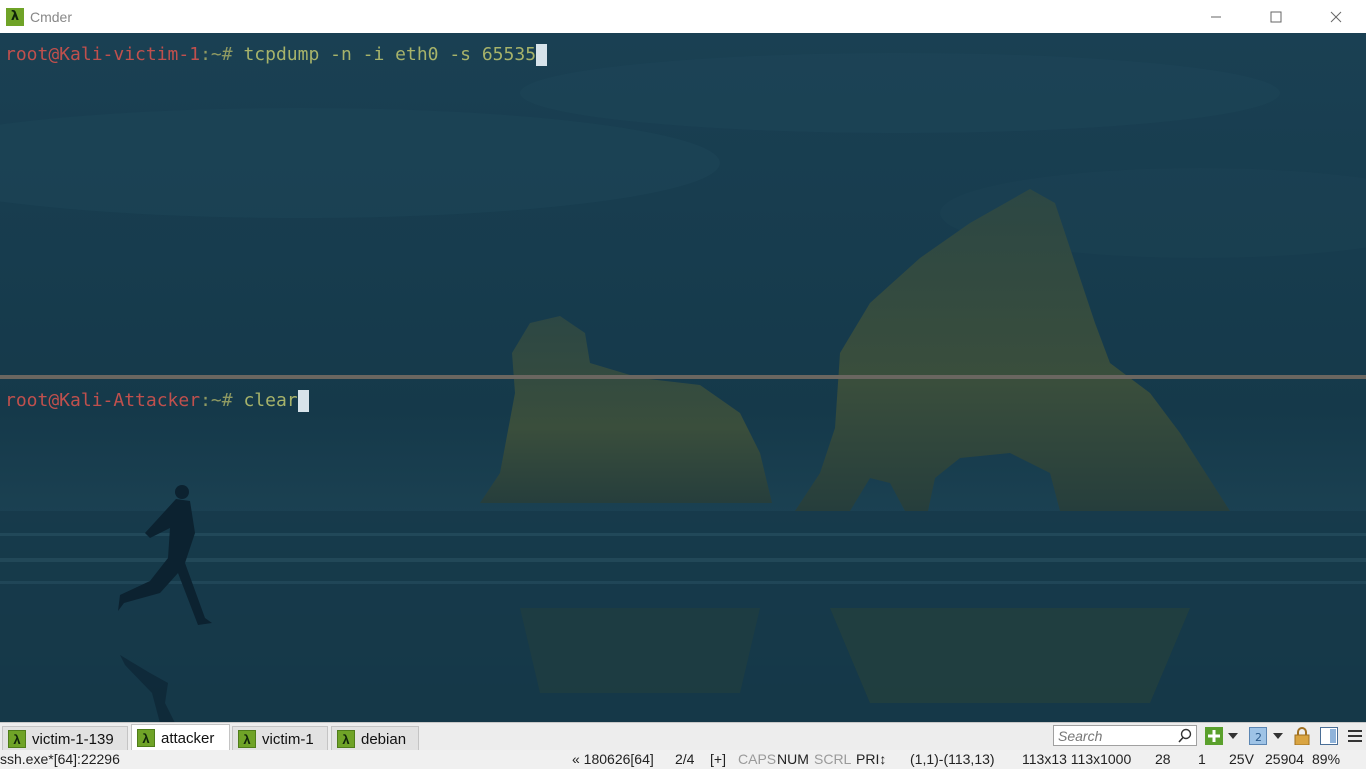 Image resolution: width=1366 pixels, height=769 pixels. Describe the element at coordinates (718, 759) in the screenshot. I see `status-plus: [+]` at that location.